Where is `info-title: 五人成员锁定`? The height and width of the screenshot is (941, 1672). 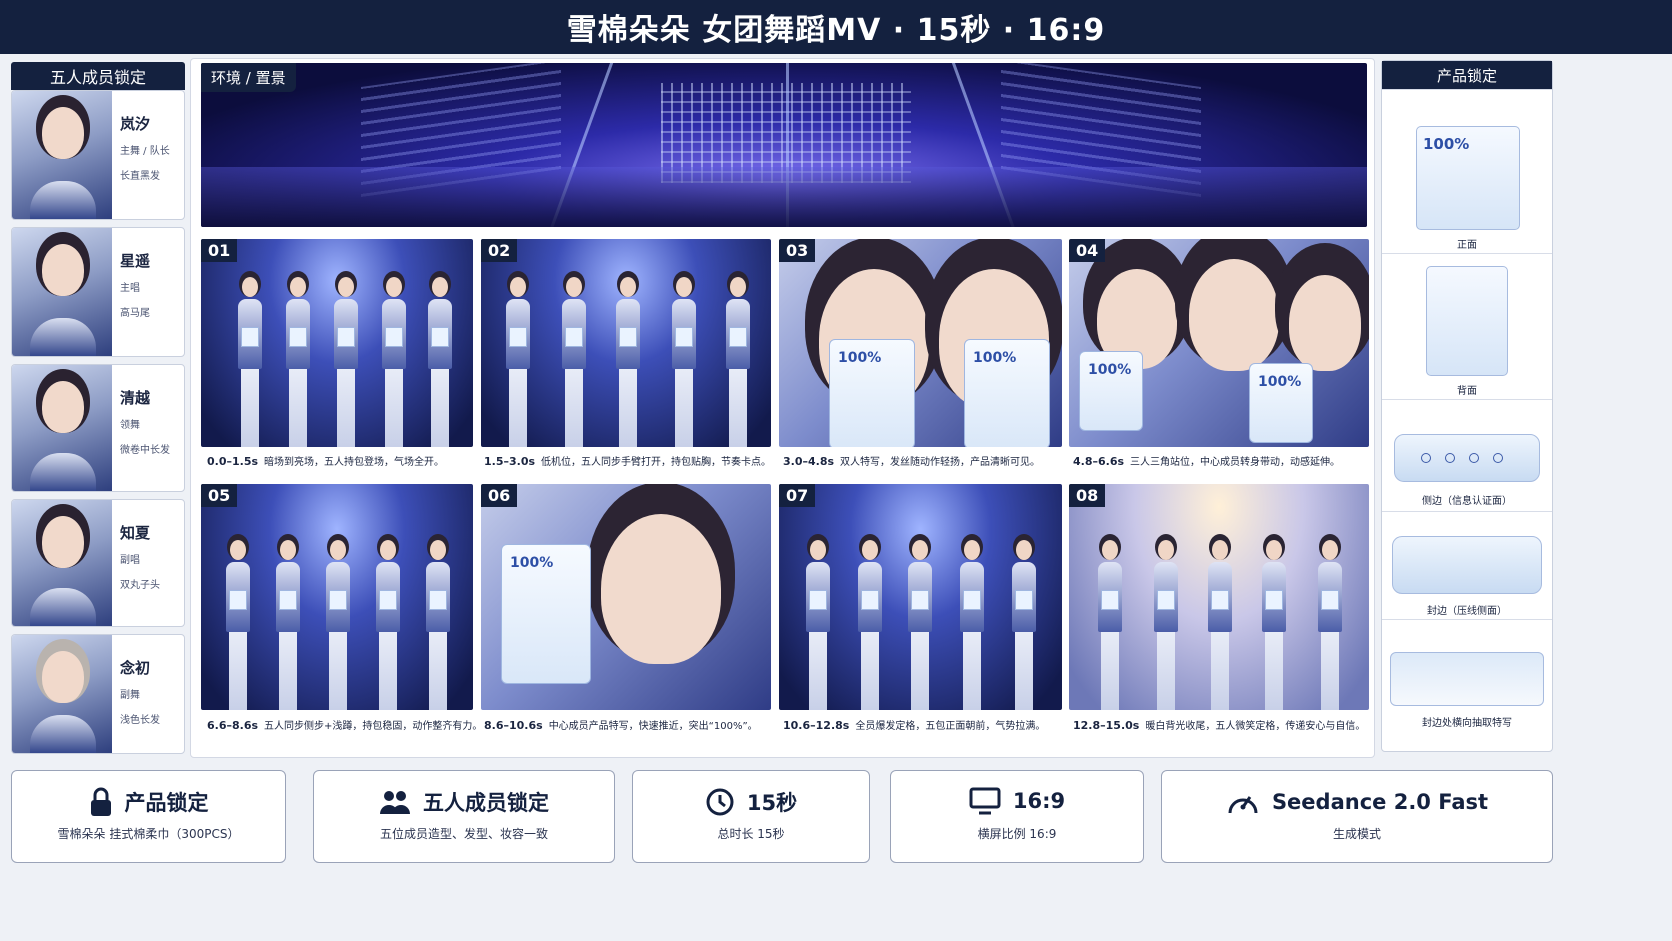 info-title: 五人成员锁定 is located at coordinates (486, 803).